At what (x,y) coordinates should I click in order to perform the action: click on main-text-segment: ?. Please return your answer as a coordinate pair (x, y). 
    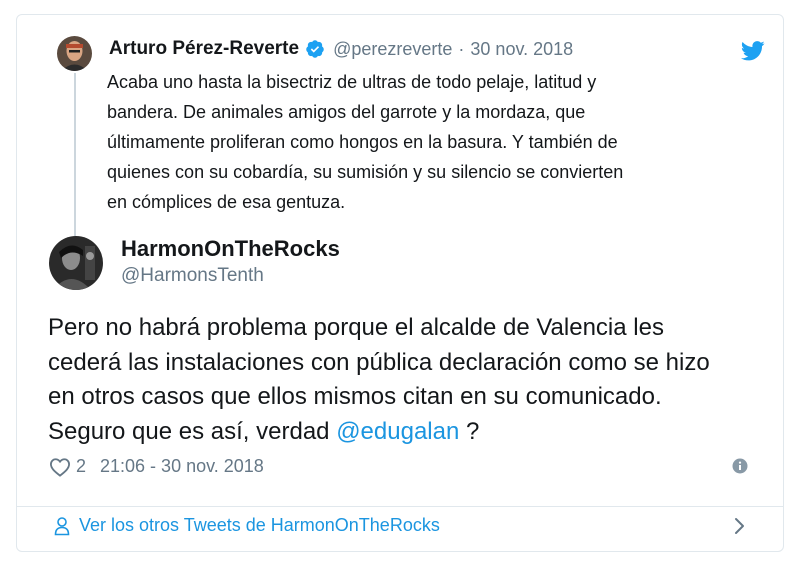
    Looking at the image, I should click on (469, 431).